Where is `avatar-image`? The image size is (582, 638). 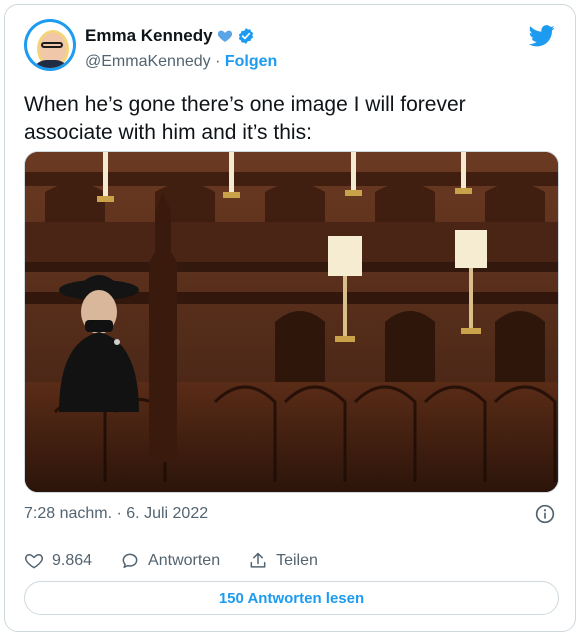 avatar-image is located at coordinates (50, 45).